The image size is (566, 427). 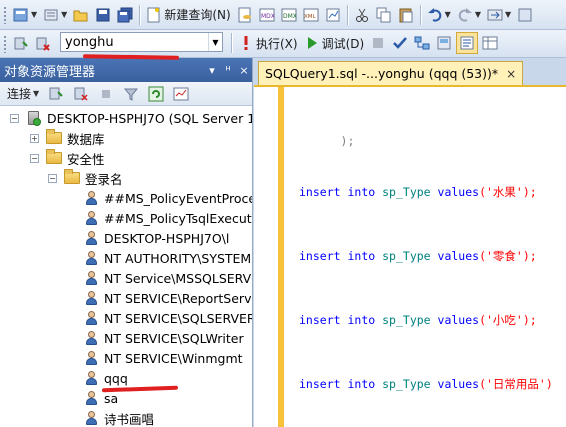 I want to click on code-line: insert into sp_Type values('小吃');, so click(x=418, y=320).